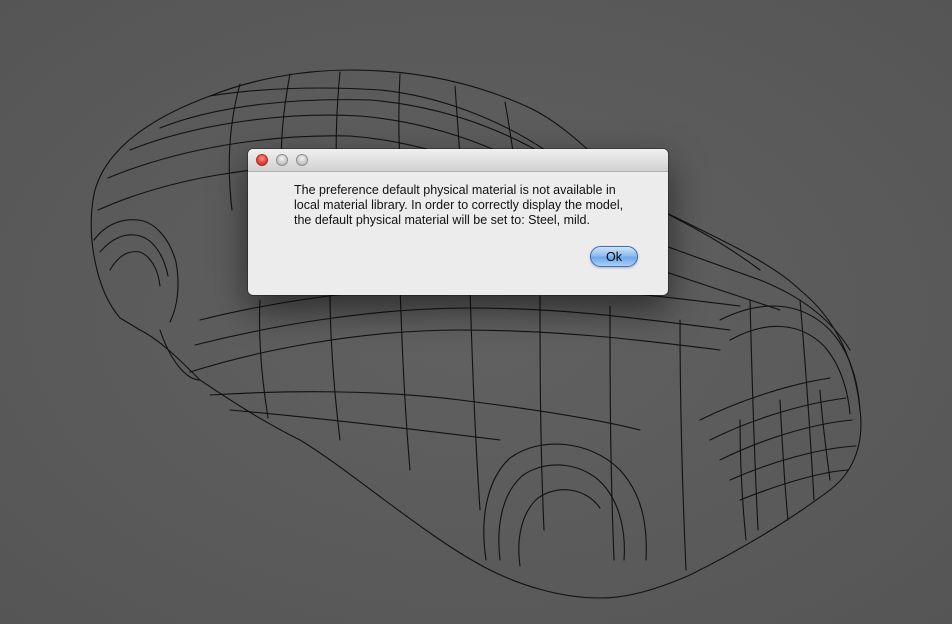 The width and height of the screenshot is (952, 624). I want to click on close-icon, so click(262, 160).